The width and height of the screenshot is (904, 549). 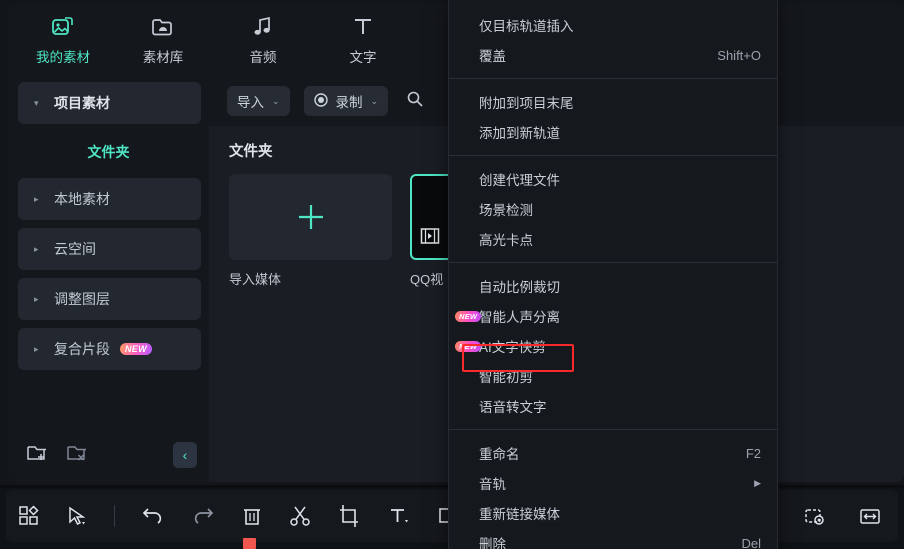 What do you see at coordinates (109, 299) in the screenshot?
I see `sidebar-item-adjustment-layer: ▸ 调整图层` at bounding box center [109, 299].